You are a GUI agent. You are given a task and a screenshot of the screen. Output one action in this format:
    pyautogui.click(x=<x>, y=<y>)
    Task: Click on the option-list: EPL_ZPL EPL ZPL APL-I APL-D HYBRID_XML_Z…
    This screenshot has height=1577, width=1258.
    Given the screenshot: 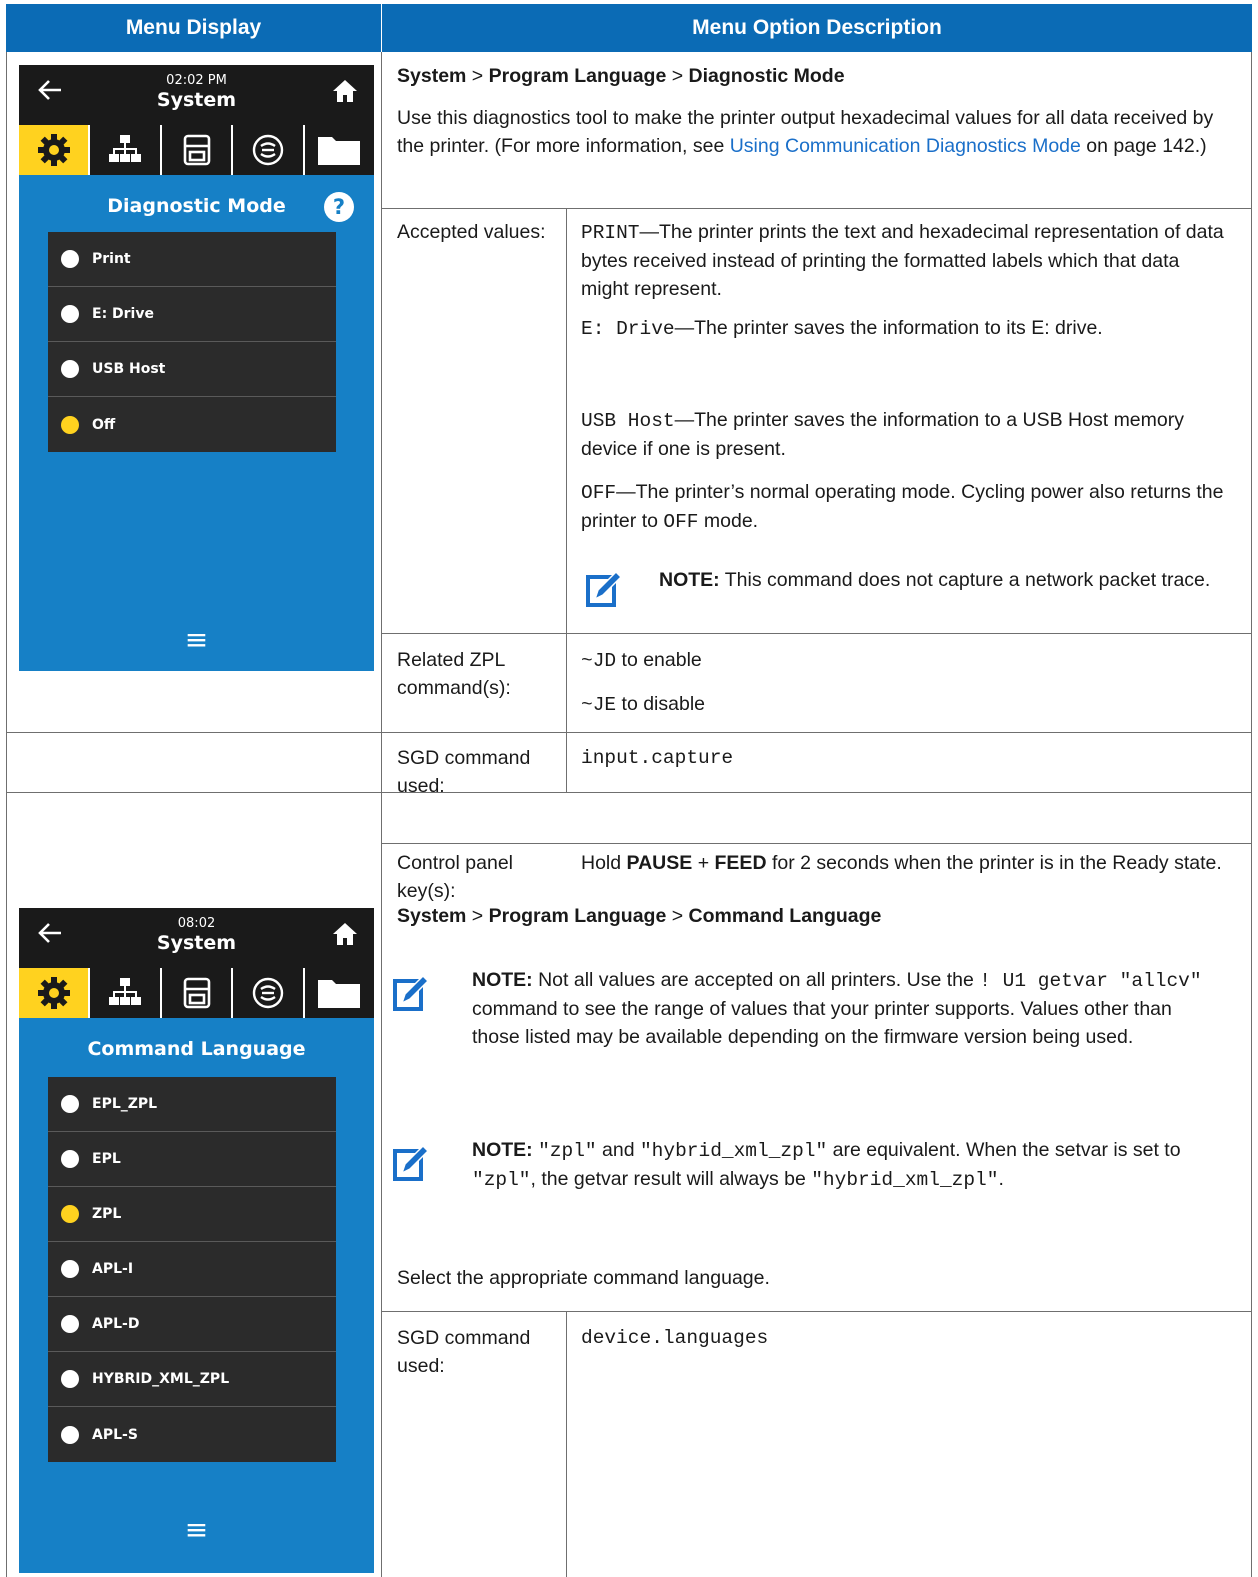 What is the action you would take?
    pyautogui.click(x=192, y=1269)
    